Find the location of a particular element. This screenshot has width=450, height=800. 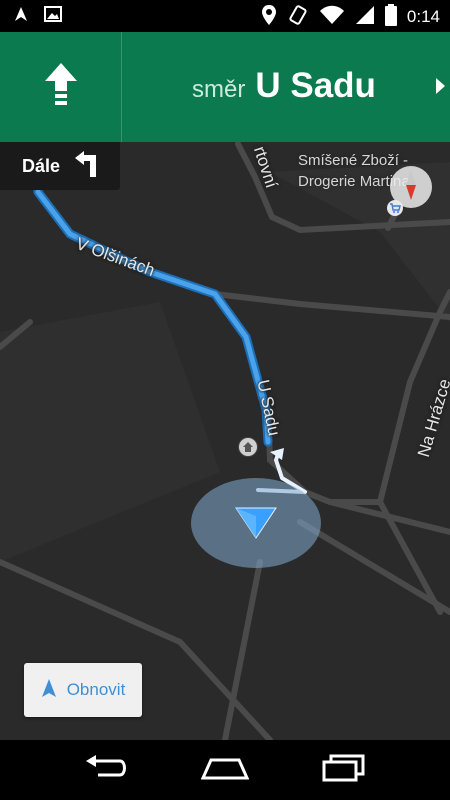

then-step-label: Dále is located at coordinates (41, 165).